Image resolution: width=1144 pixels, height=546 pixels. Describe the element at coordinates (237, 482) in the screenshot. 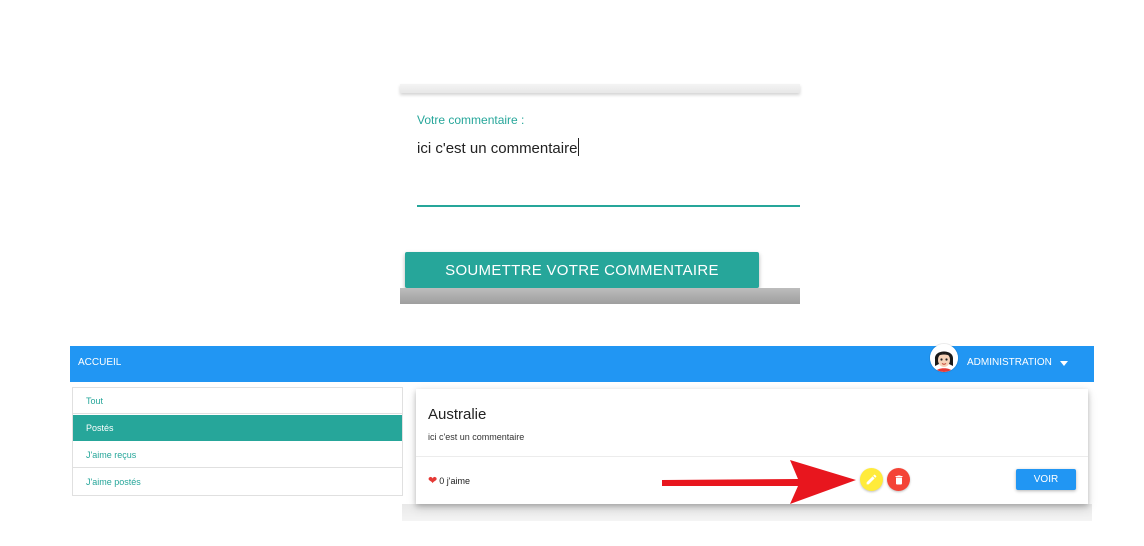

I see `sidebar-item-jaime-postes: J'aime postés` at that location.